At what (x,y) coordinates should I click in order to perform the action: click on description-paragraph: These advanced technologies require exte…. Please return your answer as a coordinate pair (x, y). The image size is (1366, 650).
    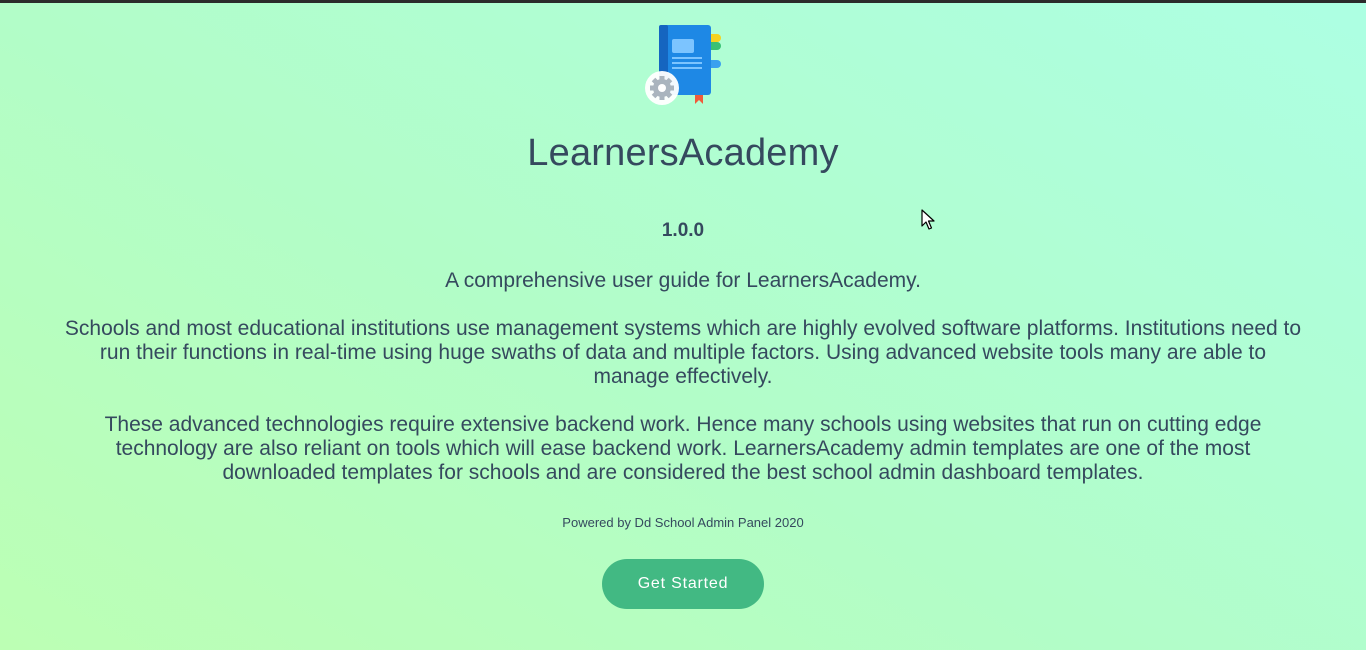
    Looking at the image, I should click on (683, 448).